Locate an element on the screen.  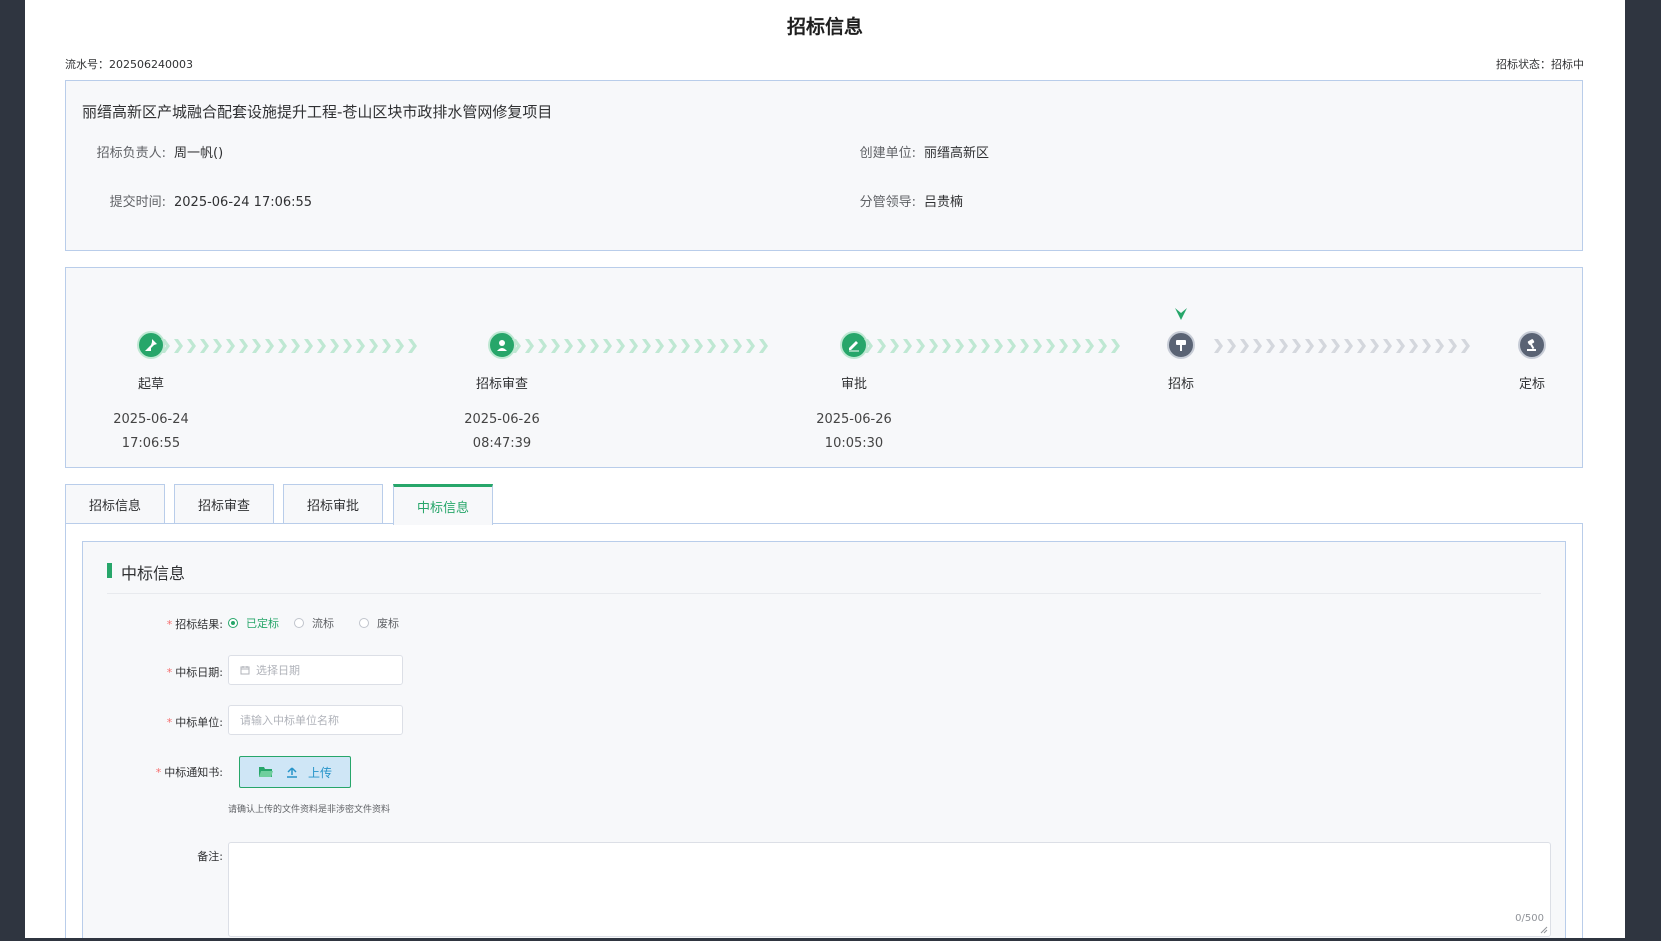
winning-unit-input: 请输入中标单位名称 is located at coordinates (315, 720).